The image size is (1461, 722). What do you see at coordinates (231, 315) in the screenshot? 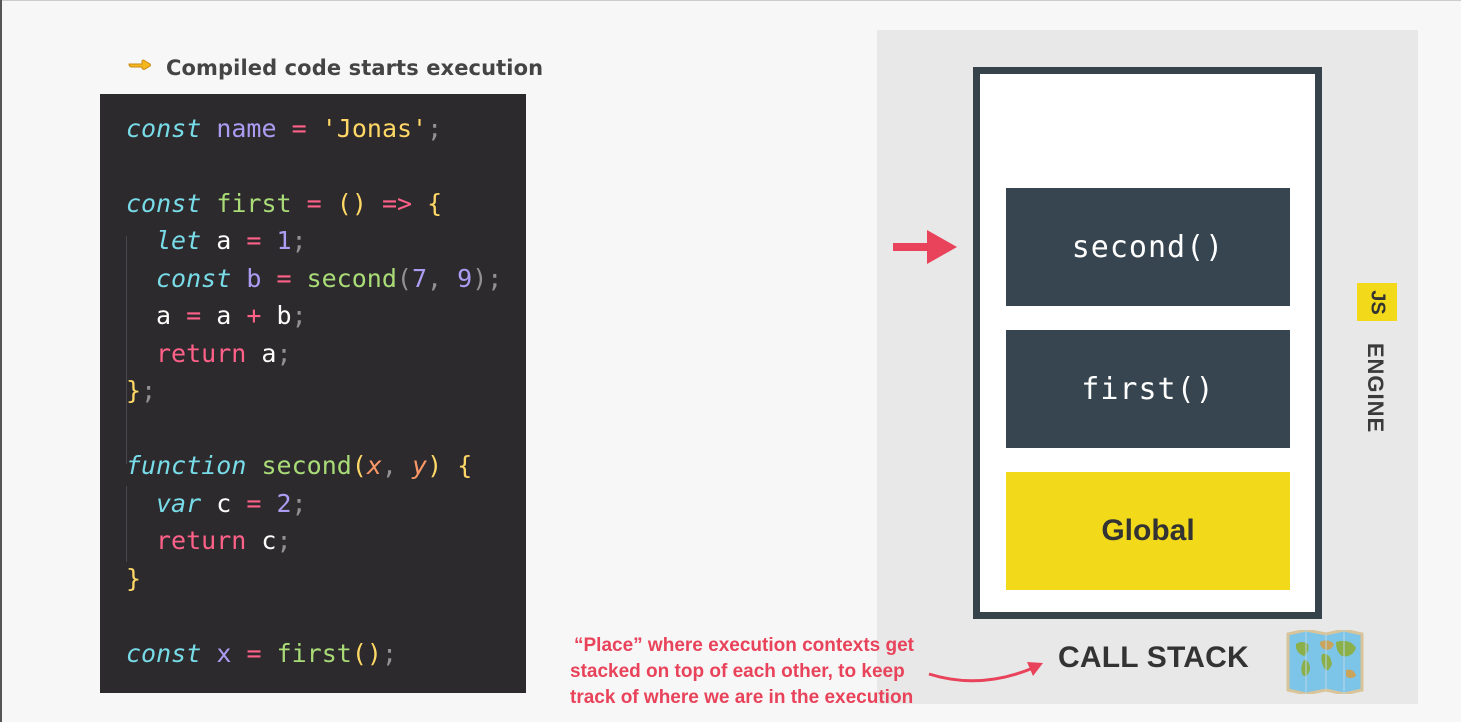
I see `code-line-5: a = a + b;` at bounding box center [231, 315].